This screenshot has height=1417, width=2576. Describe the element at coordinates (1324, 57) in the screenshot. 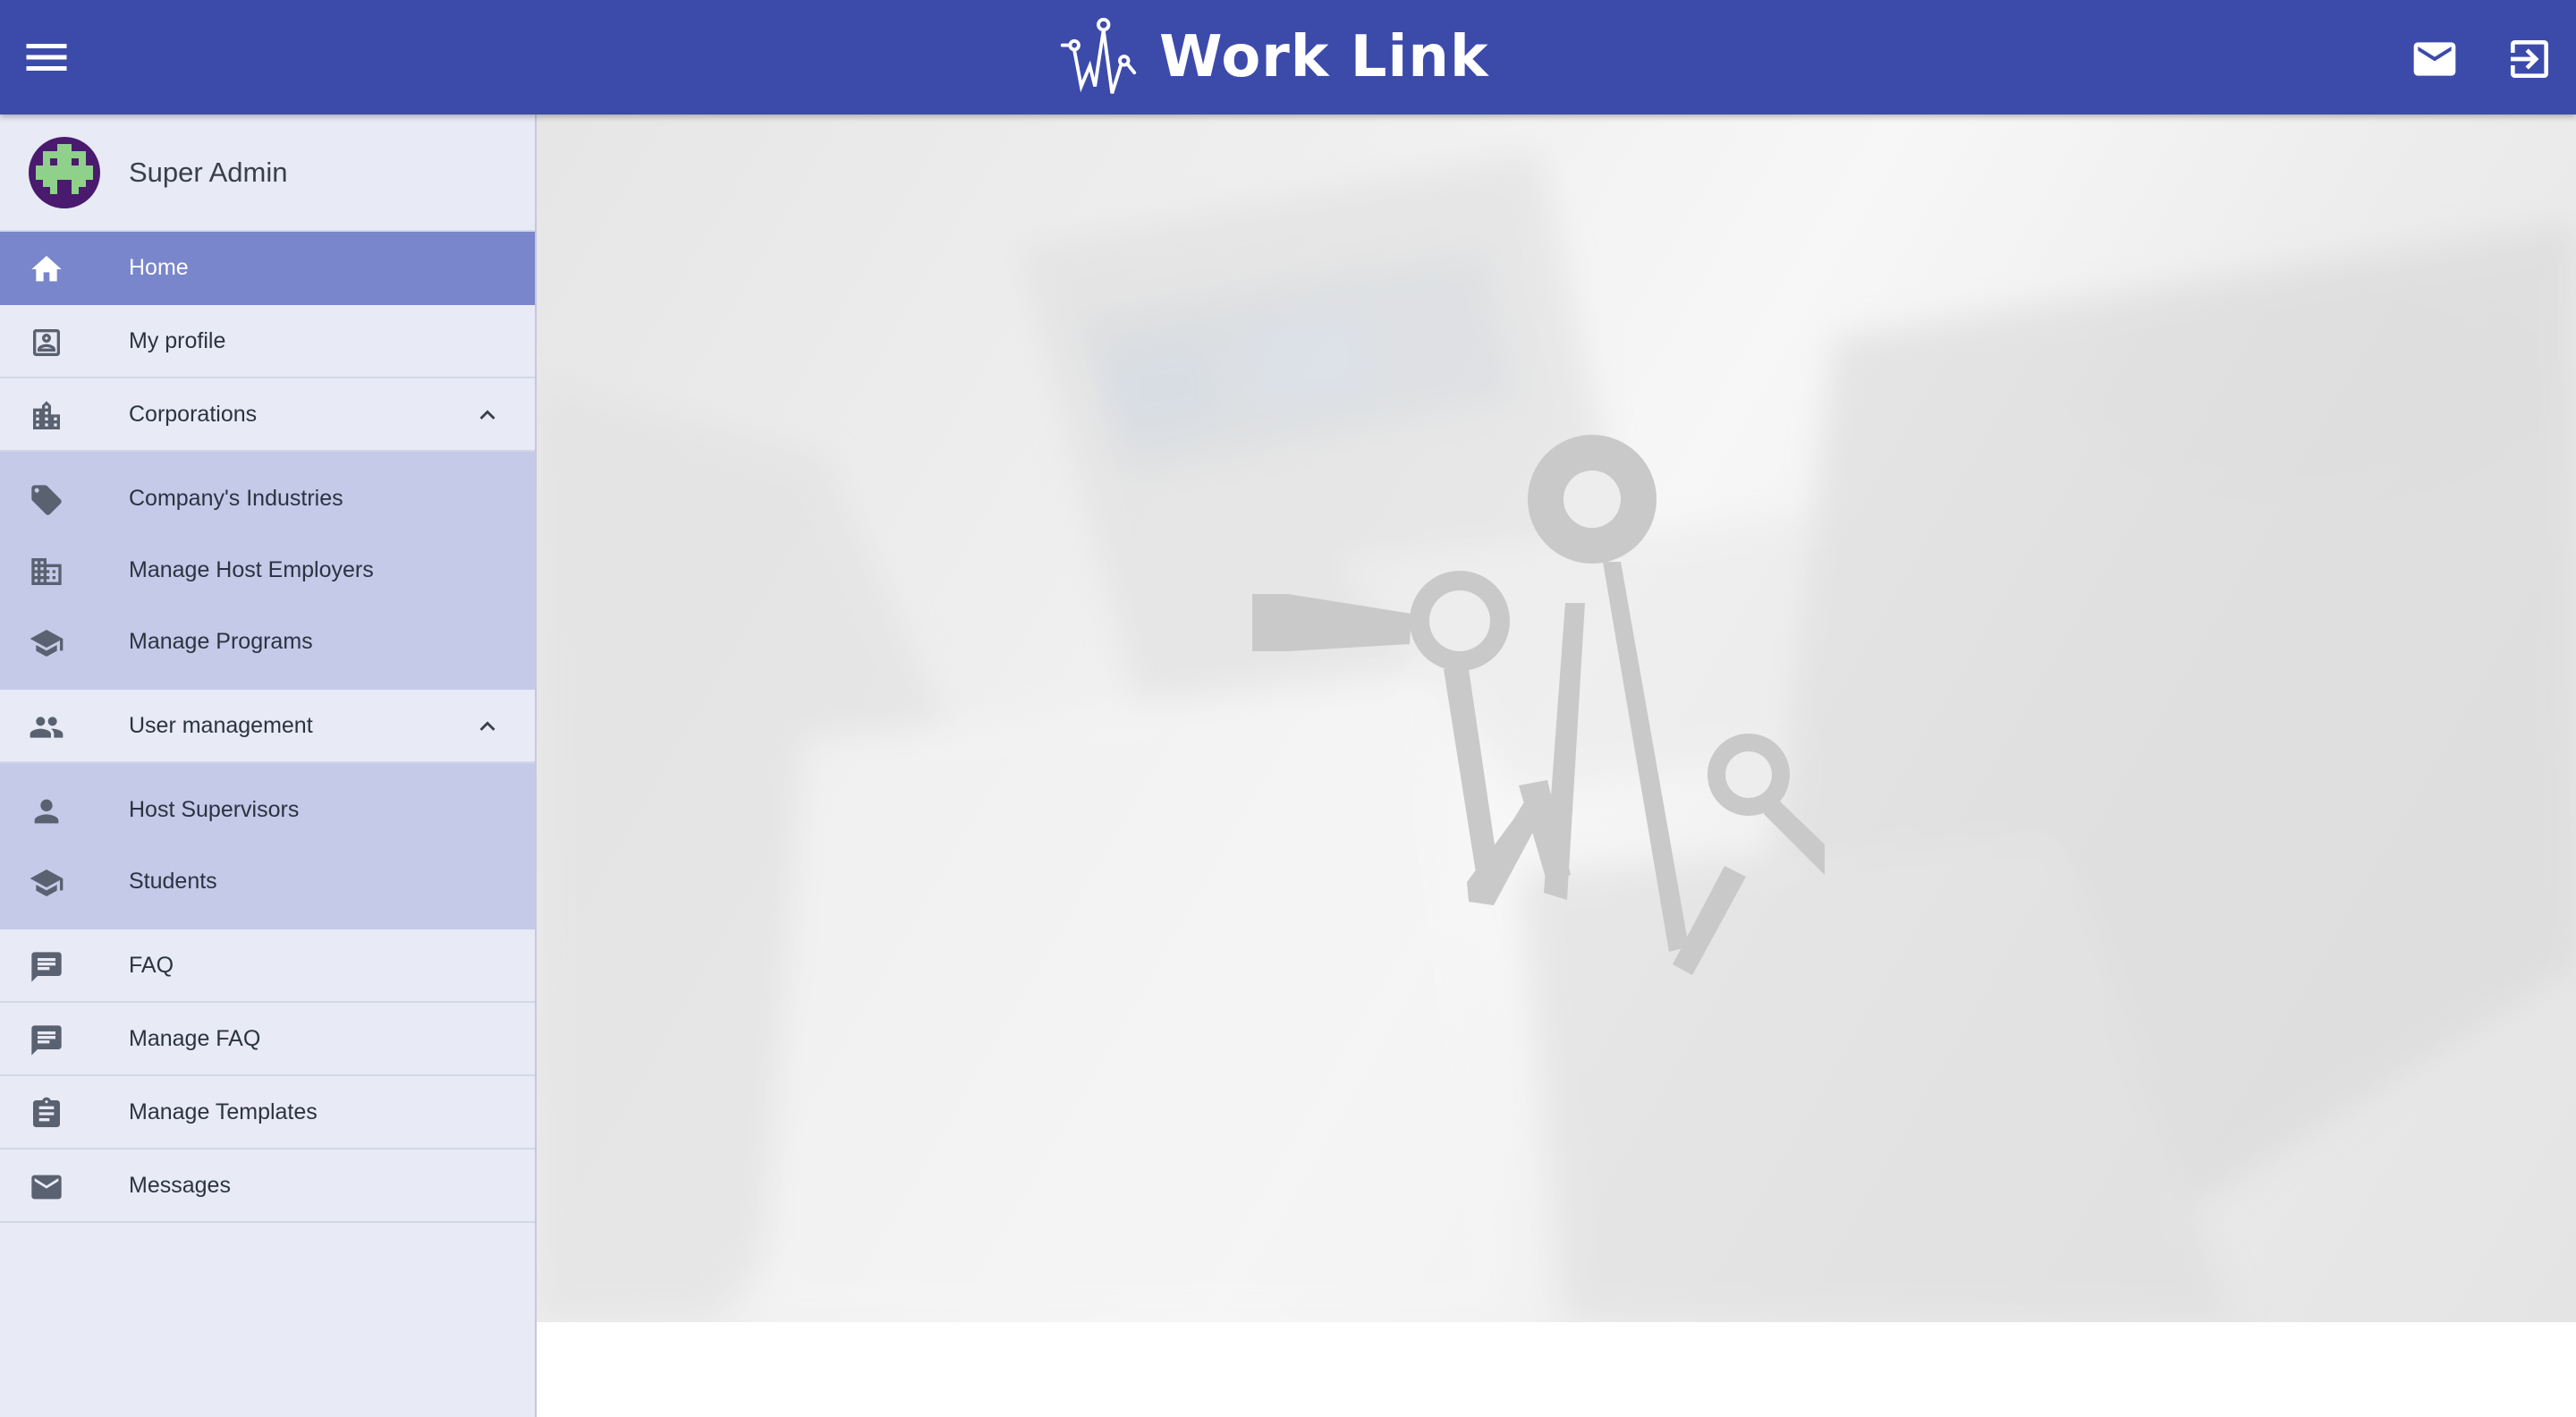

I see `app-title: Work Link` at that location.